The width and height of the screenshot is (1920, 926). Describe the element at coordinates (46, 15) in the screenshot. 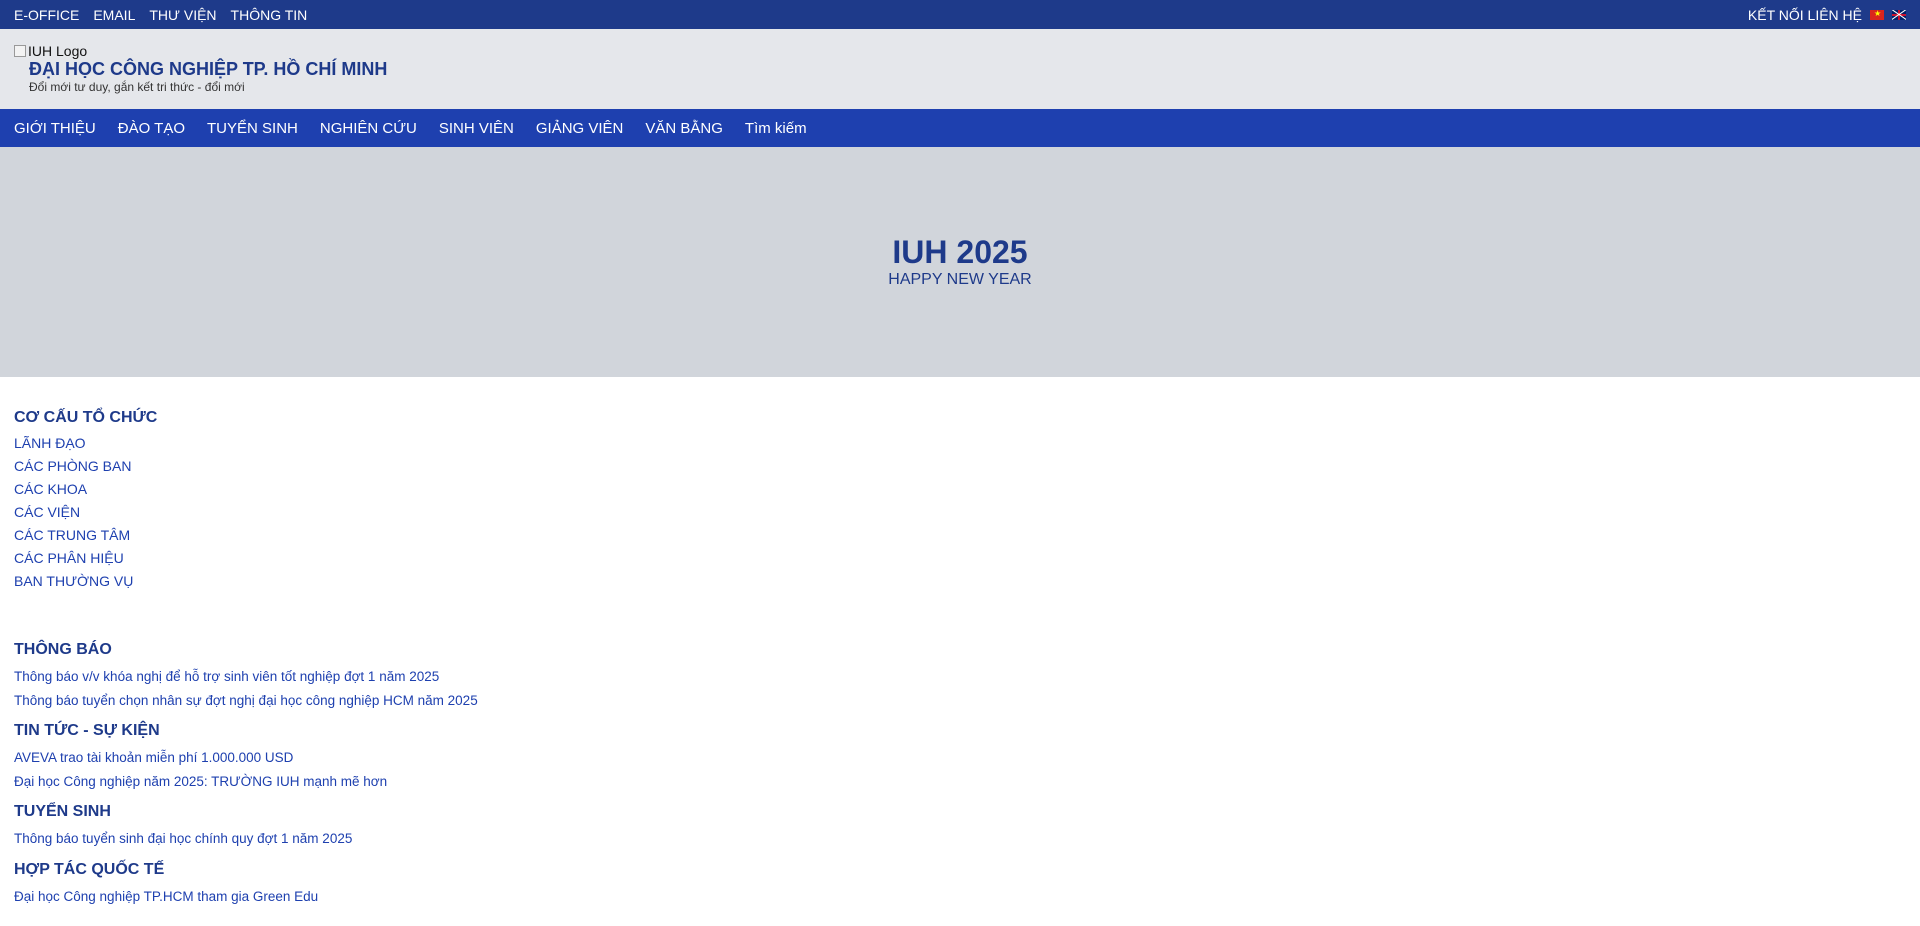

I see `top-link-e-office: E-OFFICE` at that location.